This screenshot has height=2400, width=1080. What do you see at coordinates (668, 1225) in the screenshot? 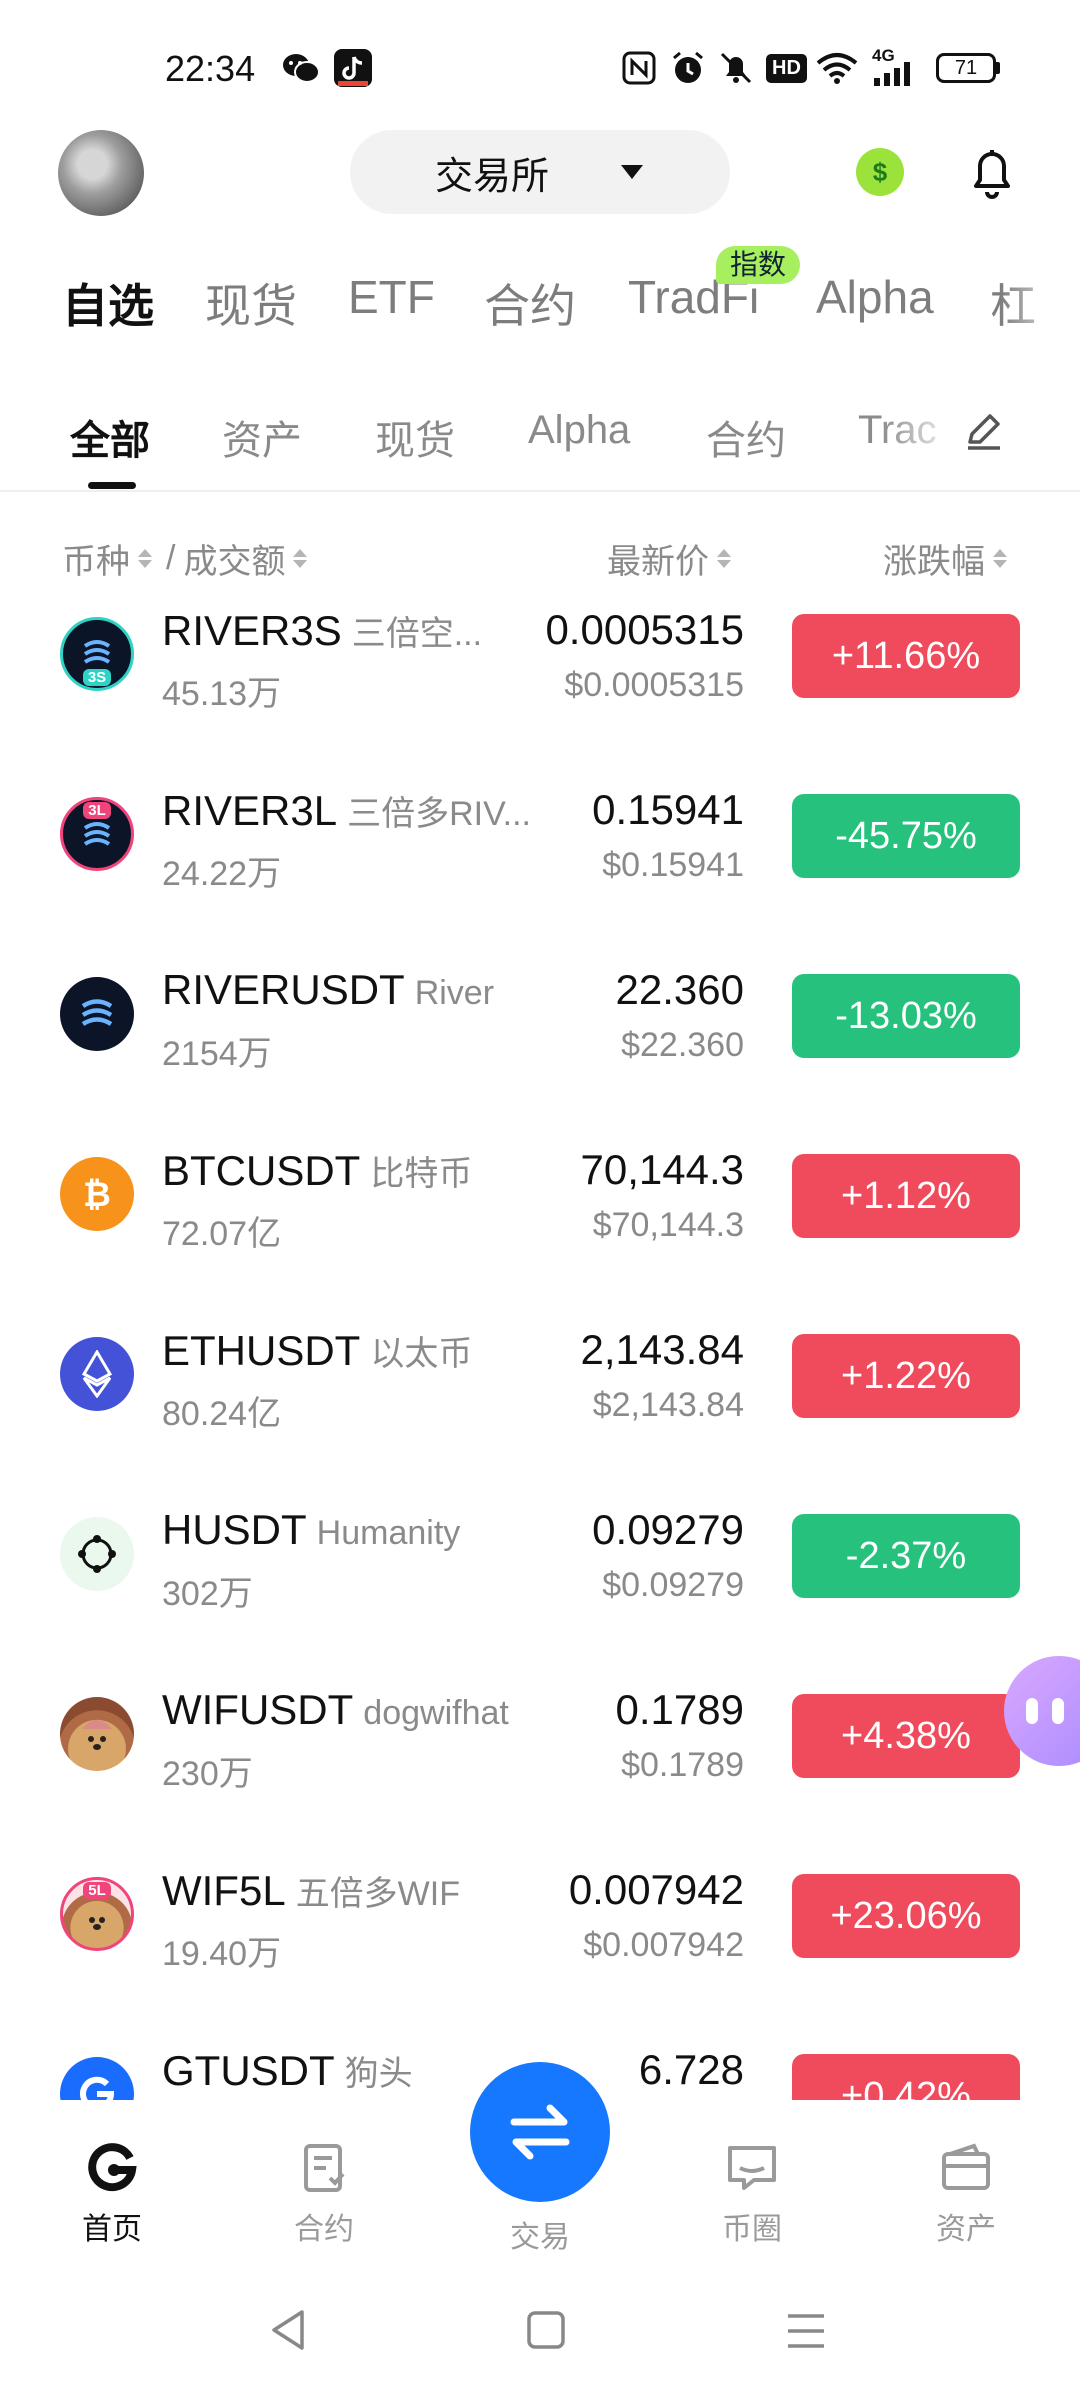
I see `row-price-usd: $70,144.3` at bounding box center [668, 1225].